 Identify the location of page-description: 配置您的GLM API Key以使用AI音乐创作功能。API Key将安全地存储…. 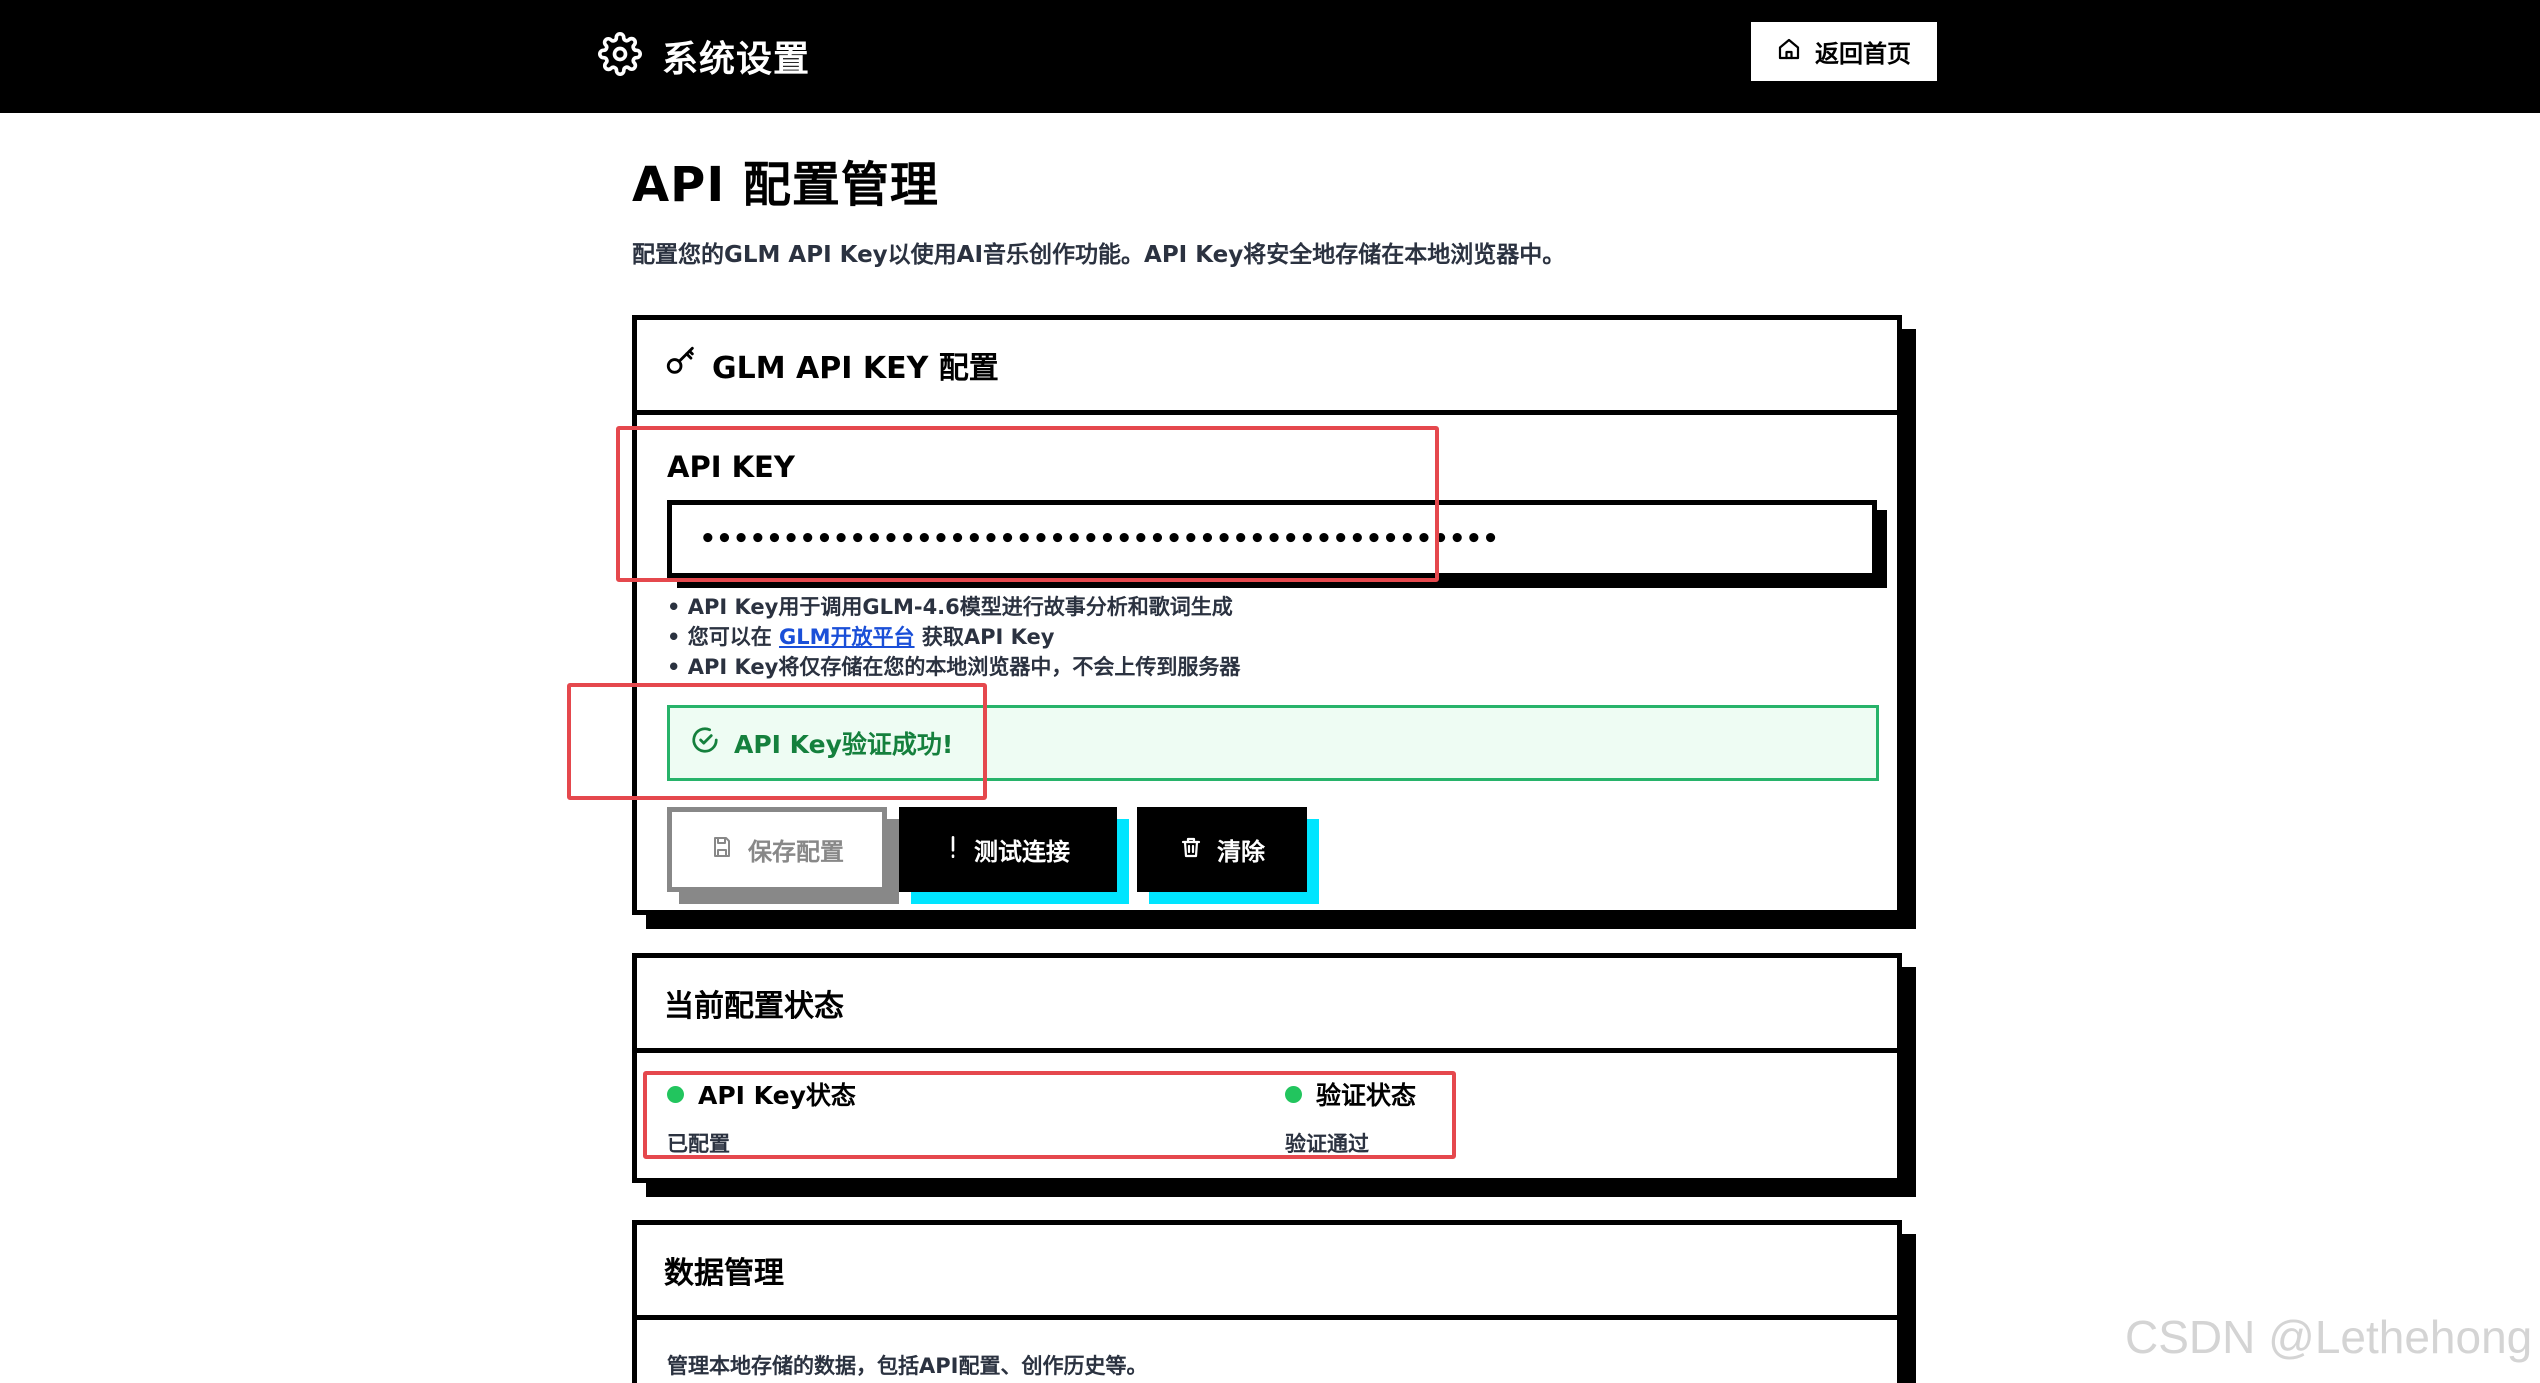
(1099, 255).